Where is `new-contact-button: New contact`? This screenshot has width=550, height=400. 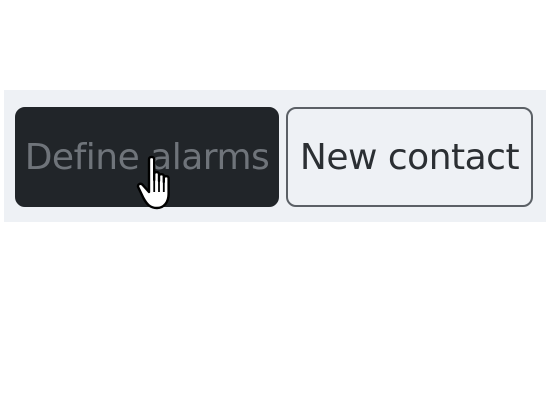
new-contact-button: New contact is located at coordinates (409, 157).